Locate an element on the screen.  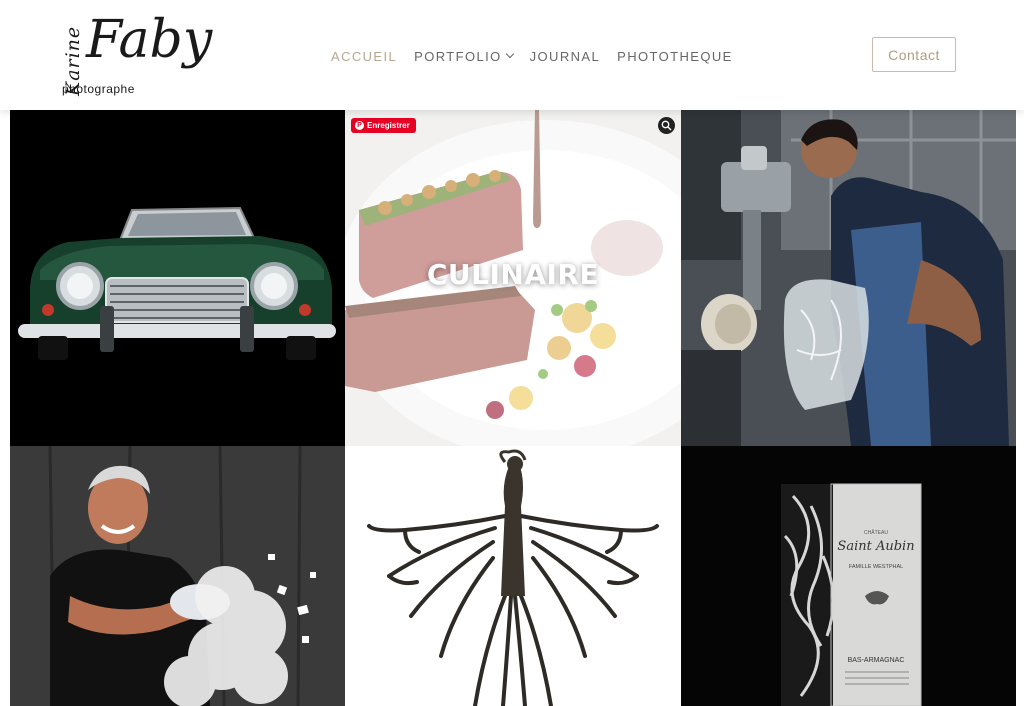
bottle-family-text: FAMILLE WESTPHAL is located at coordinates (876, 567).